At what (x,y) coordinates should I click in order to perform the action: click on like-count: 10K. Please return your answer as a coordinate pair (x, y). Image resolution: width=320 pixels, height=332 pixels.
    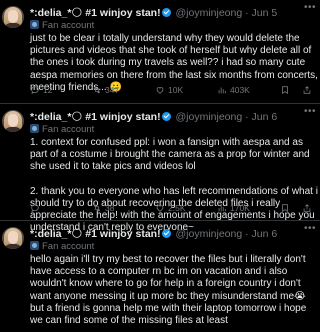
    Looking at the image, I should click on (176, 90).